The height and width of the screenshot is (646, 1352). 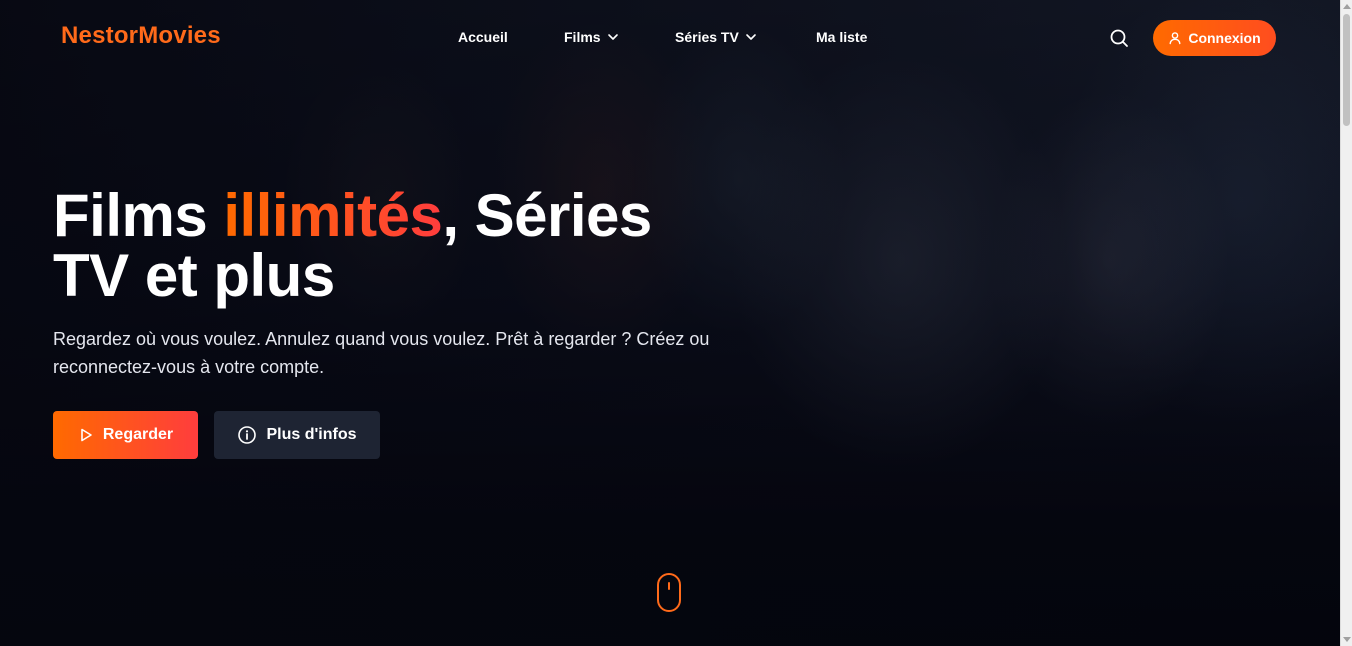 What do you see at coordinates (138, 215) in the screenshot?
I see `hero-title-part1: Films` at bounding box center [138, 215].